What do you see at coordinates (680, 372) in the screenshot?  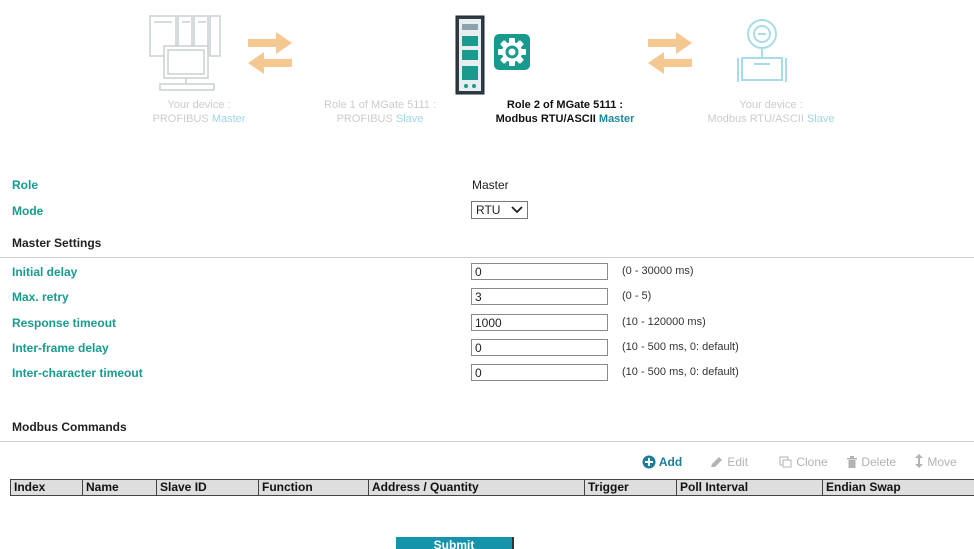 I see `inter-character-timeout-range: (10 - 500 ms, 0: default)` at bounding box center [680, 372].